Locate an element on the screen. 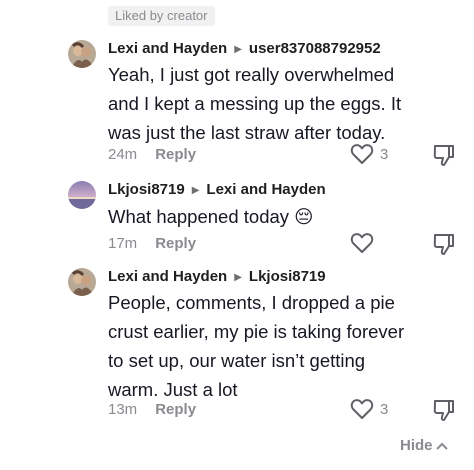  comment-time: 24m is located at coordinates (123, 154).